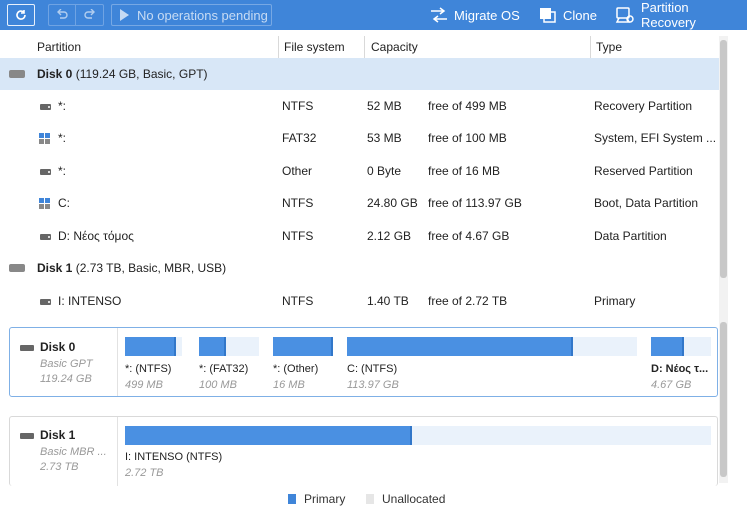  Describe the element at coordinates (469, 236) in the screenshot. I see `partition-free: free of 4.67 GB` at that location.